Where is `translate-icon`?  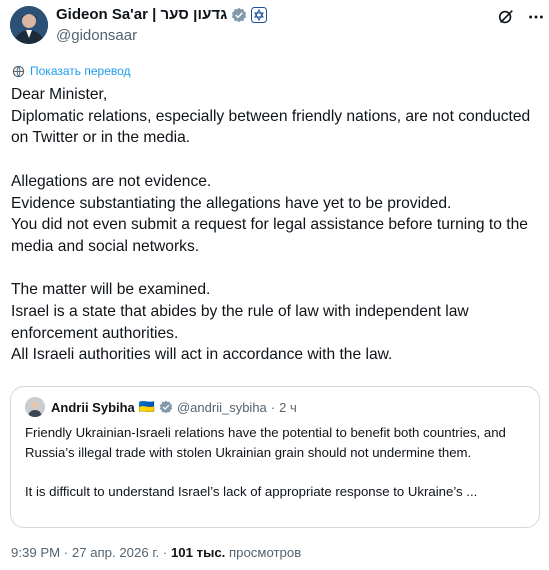 translate-icon is located at coordinates (18, 71).